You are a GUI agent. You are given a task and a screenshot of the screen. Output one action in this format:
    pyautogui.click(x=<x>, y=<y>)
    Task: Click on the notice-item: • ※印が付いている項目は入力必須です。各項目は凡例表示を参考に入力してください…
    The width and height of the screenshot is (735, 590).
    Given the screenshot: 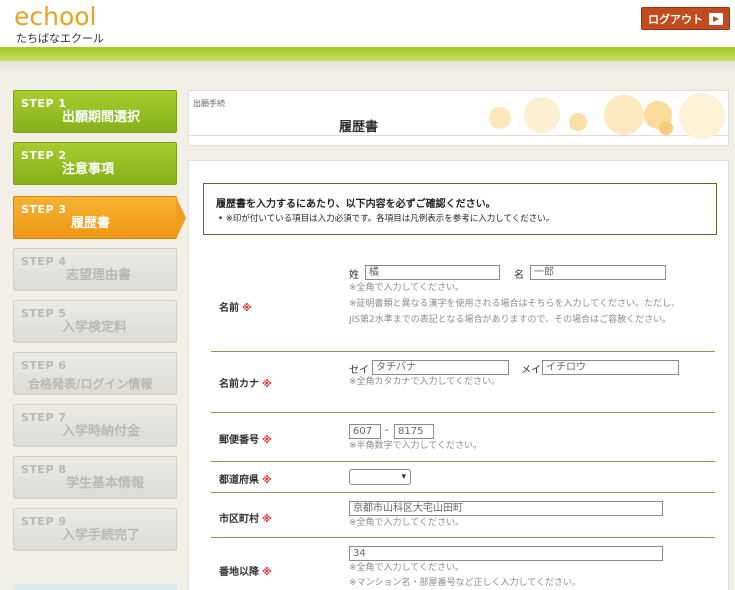 What is the action you would take?
    pyautogui.click(x=386, y=219)
    